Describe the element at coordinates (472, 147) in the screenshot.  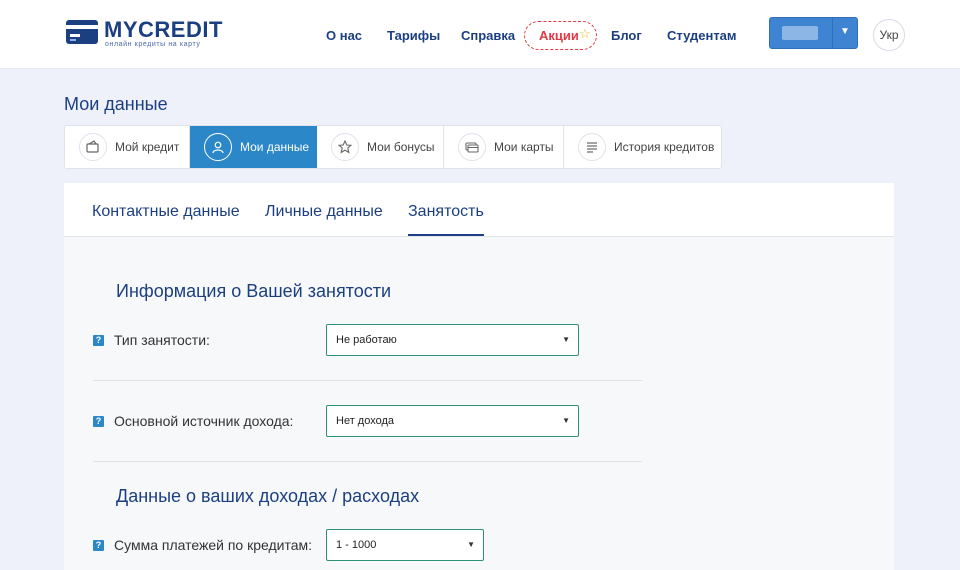
I see `card-icon` at that location.